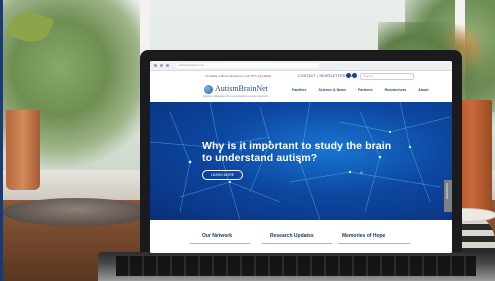  I want to click on back-icon, so click(155, 65).